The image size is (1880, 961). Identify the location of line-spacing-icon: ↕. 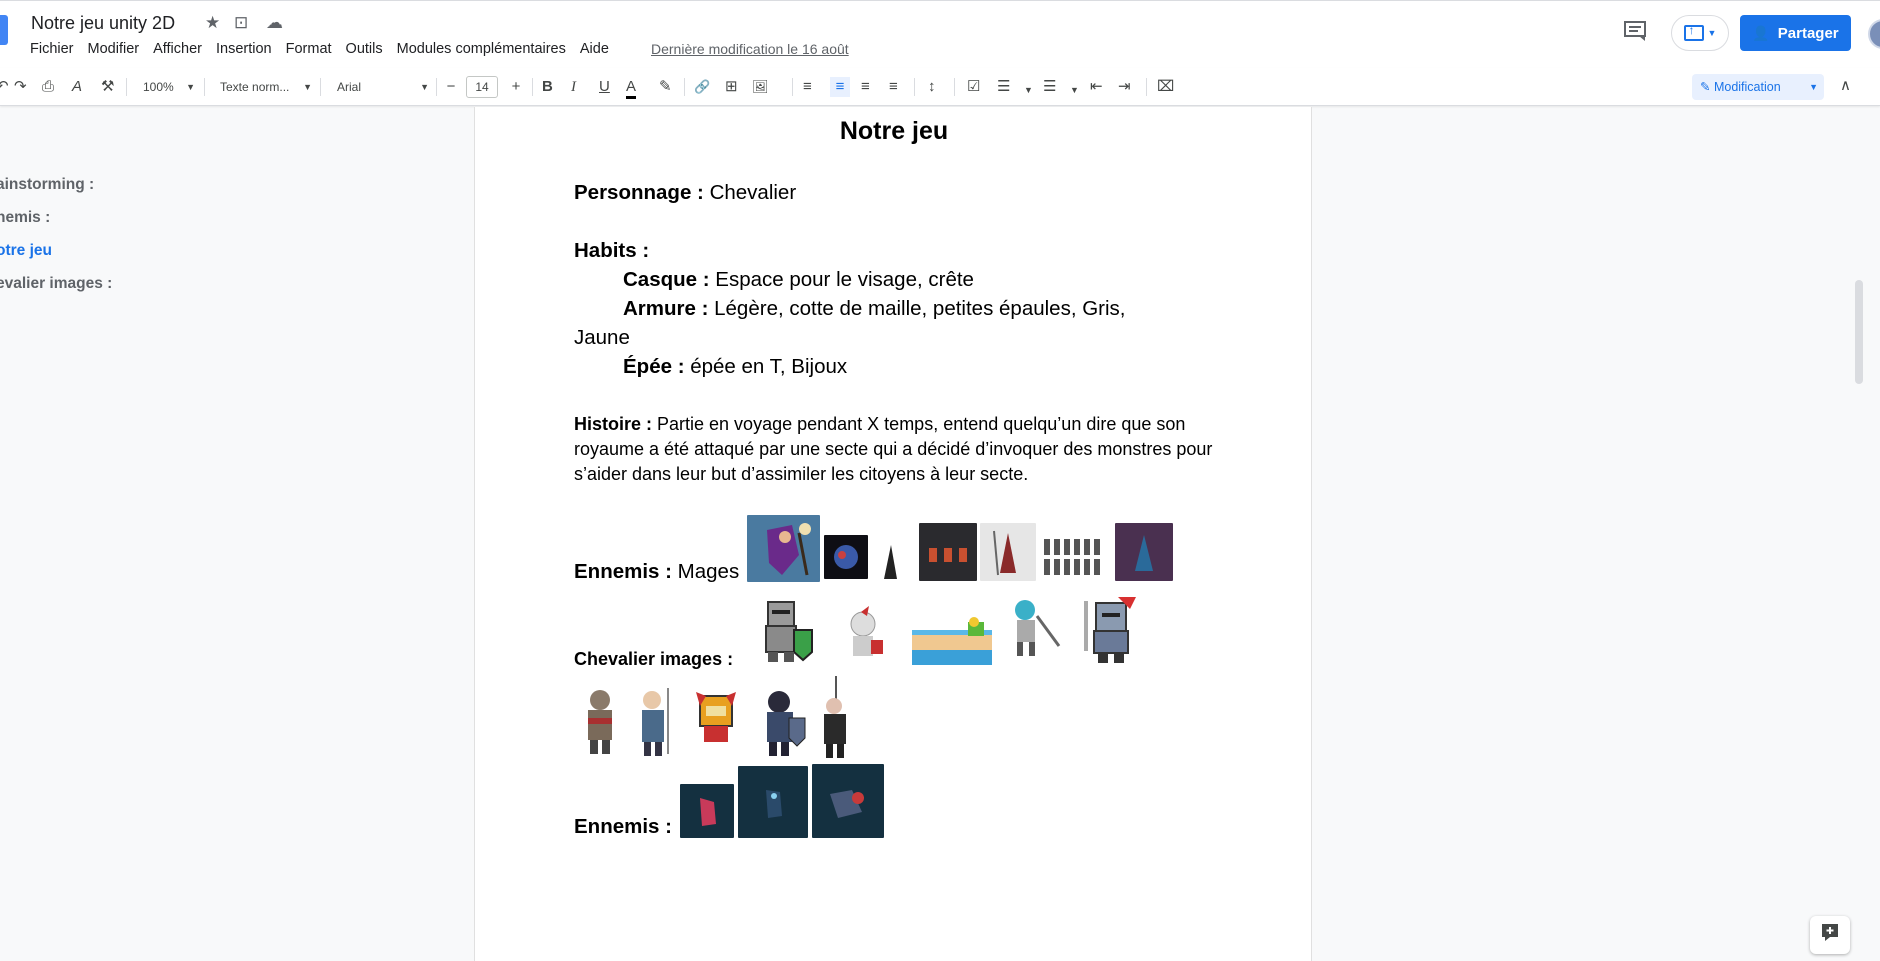
(932, 87).